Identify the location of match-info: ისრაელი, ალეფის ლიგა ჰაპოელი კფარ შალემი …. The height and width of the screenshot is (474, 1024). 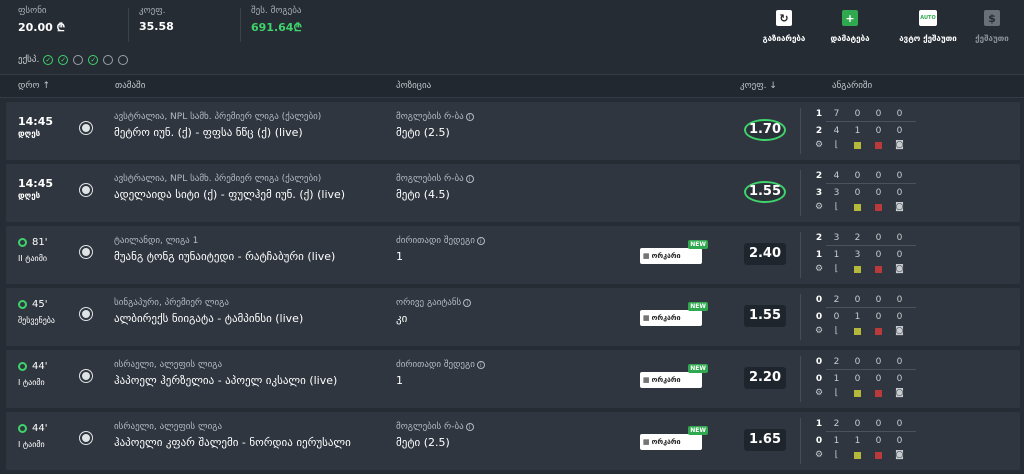
(232, 435).